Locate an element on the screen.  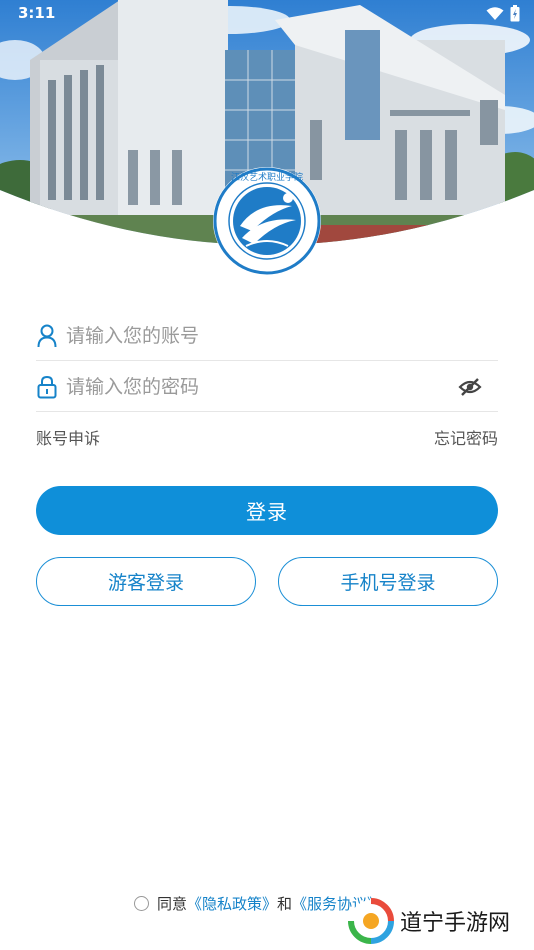
status-bar: 3:11 is located at coordinates (267, 14).